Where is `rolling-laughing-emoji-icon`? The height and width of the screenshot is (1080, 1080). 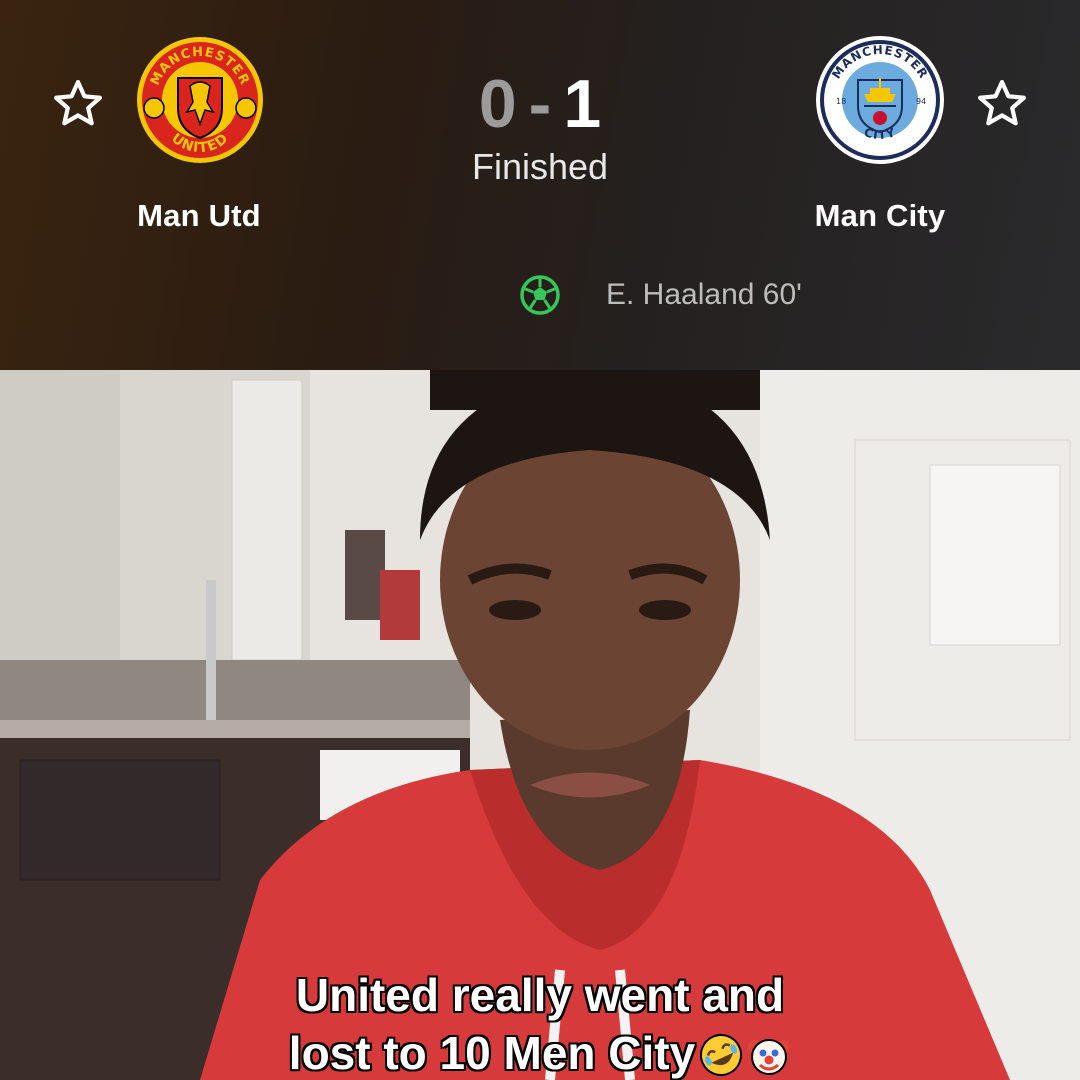
rolling-laughing-emoji-icon is located at coordinates (721, 1054).